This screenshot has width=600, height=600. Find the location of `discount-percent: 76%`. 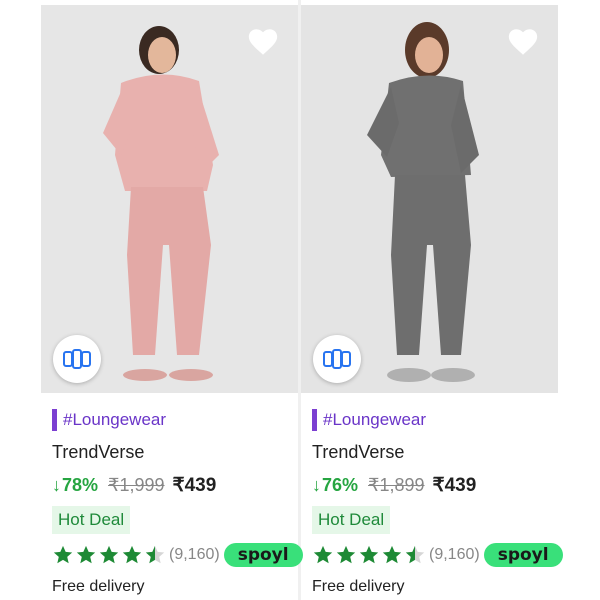

discount-percent: 76% is located at coordinates (340, 484).